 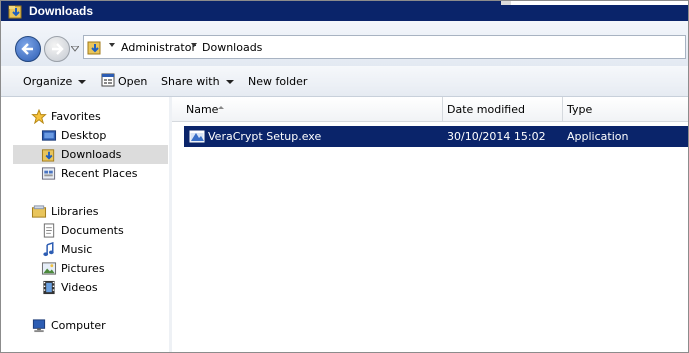 What do you see at coordinates (75, 49) in the screenshot?
I see `recent-pages-dropdown-icon` at bounding box center [75, 49].